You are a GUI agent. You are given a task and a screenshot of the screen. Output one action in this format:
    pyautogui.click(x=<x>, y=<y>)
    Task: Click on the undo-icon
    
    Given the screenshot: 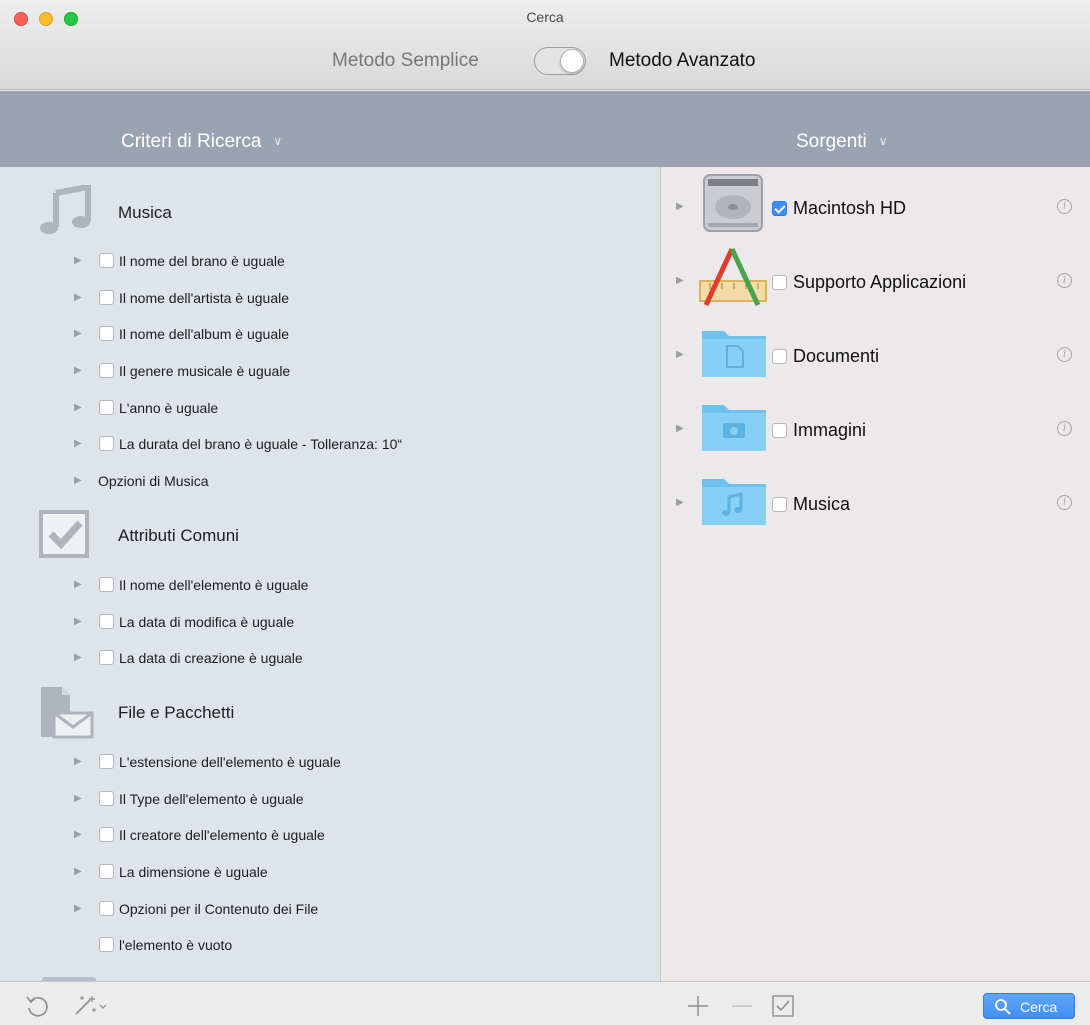 What is the action you would take?
    pyautogui.click(x=37, y=1005)
    